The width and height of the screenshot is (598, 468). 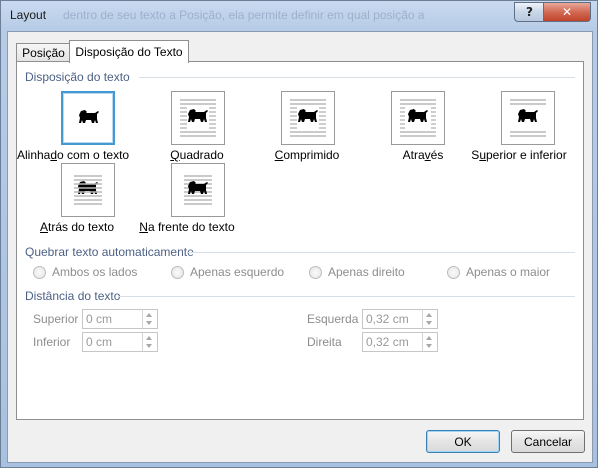 I want to click on label-accesskey: u, so click(x=482, y=155).